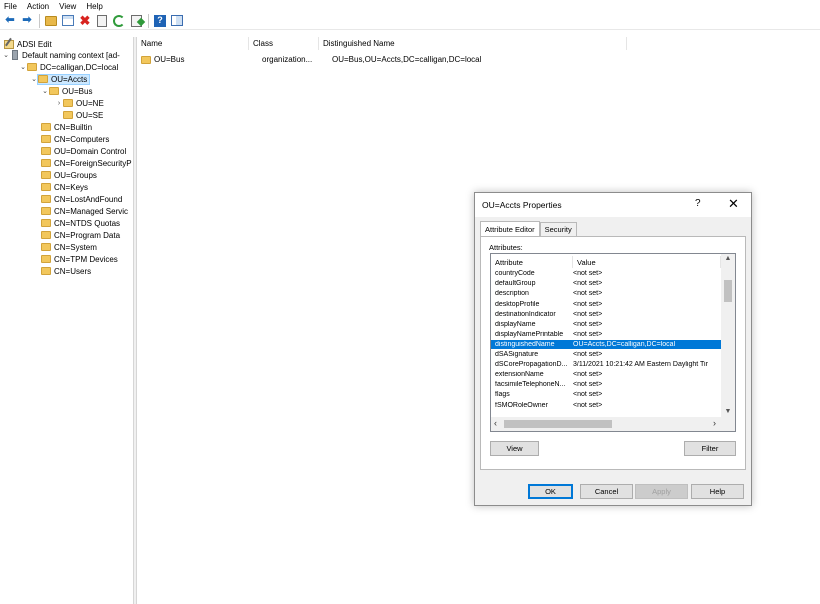 The height and width of the screenshot is (604, 820). What do you see at coordinates (59, 103) in the screenshot?
I see `chevron-right-icon: ›` at bounding box center [59, 103].